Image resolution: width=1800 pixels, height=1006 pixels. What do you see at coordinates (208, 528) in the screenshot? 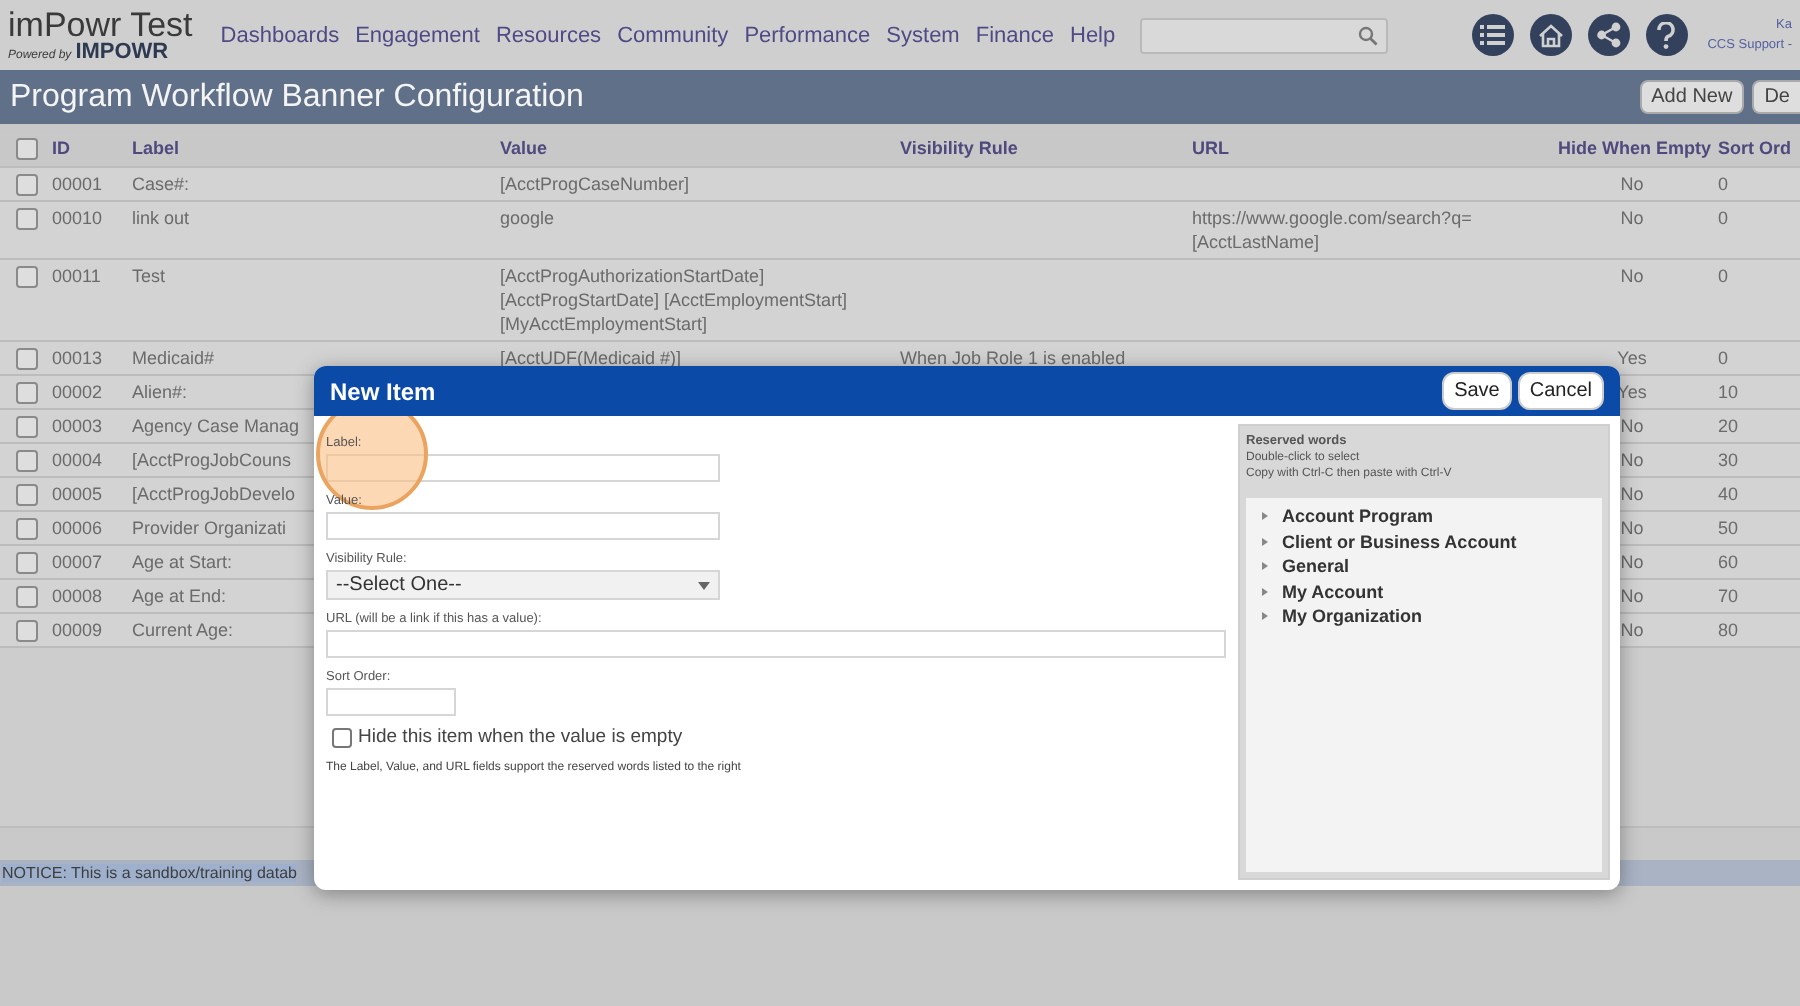
I see `table-cell-text: Provider Organizati` at bounding box center [208, 528].